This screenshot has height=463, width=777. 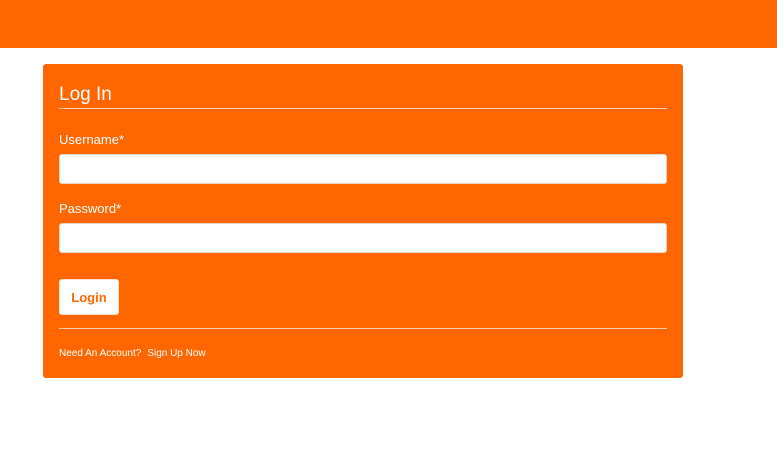 I want to click on login-button: Login, so click(x=89, y=297).